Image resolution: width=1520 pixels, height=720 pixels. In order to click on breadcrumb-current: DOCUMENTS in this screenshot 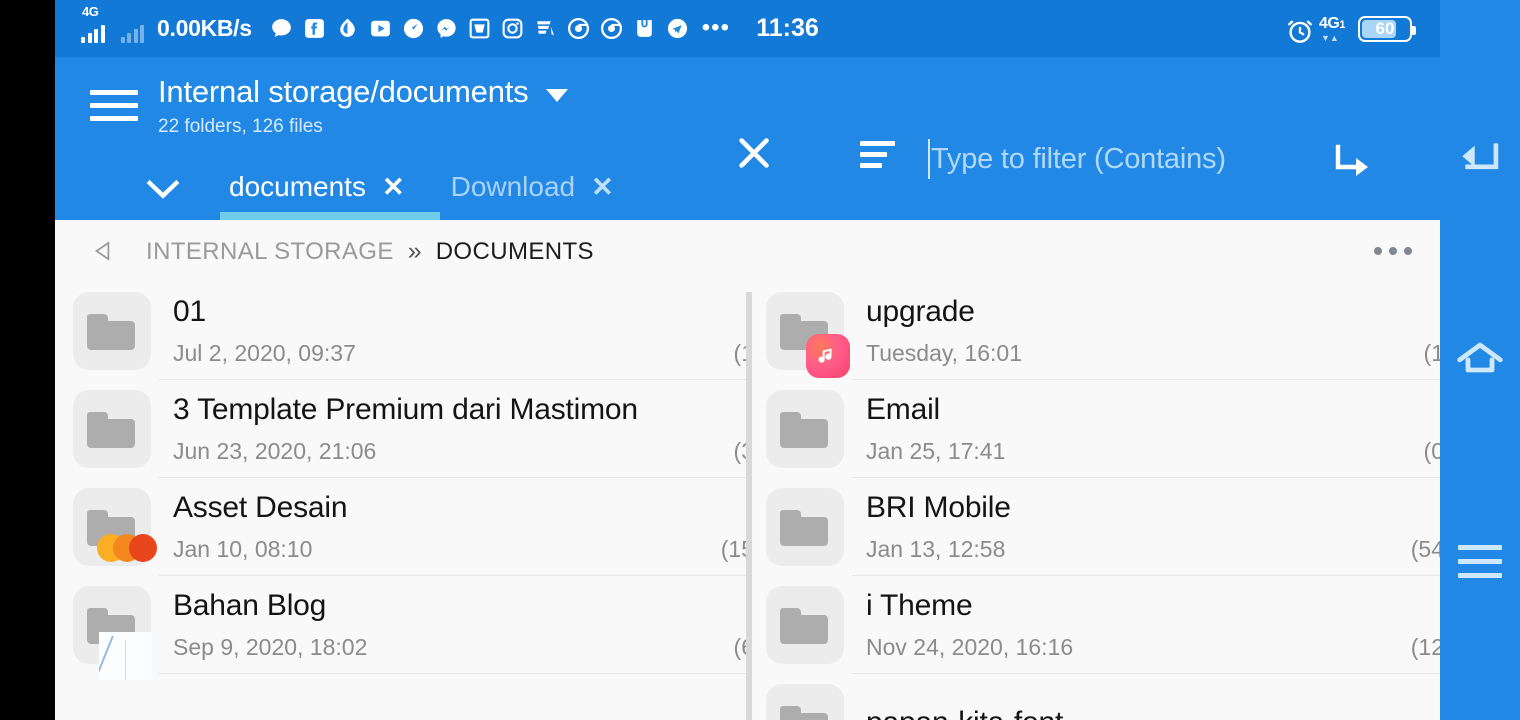, I will do `click(515, 252)`.